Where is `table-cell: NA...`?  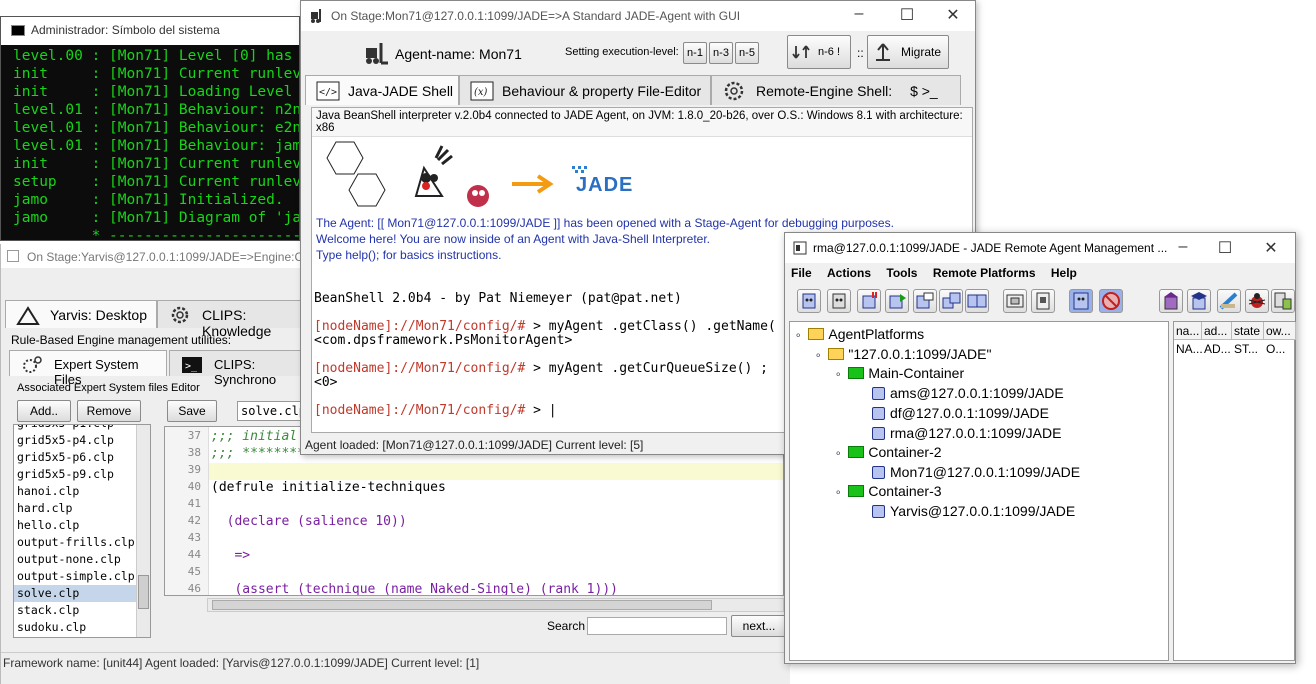 table-cell: NA... is located at coordinates (1188, 349).